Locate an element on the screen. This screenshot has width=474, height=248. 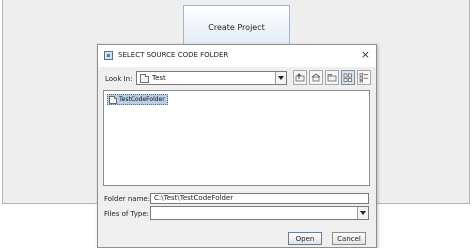
dialog-titlebar: SELECT SOURCE CODE FOLDER × is located at coordinates (237, 56).